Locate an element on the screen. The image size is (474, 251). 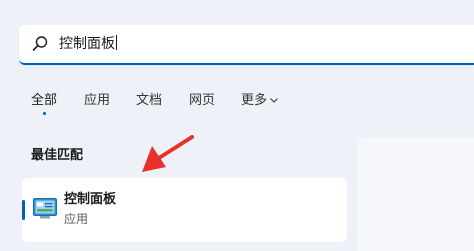
tab-documents: 文档 is located at coordinates (149, 101).